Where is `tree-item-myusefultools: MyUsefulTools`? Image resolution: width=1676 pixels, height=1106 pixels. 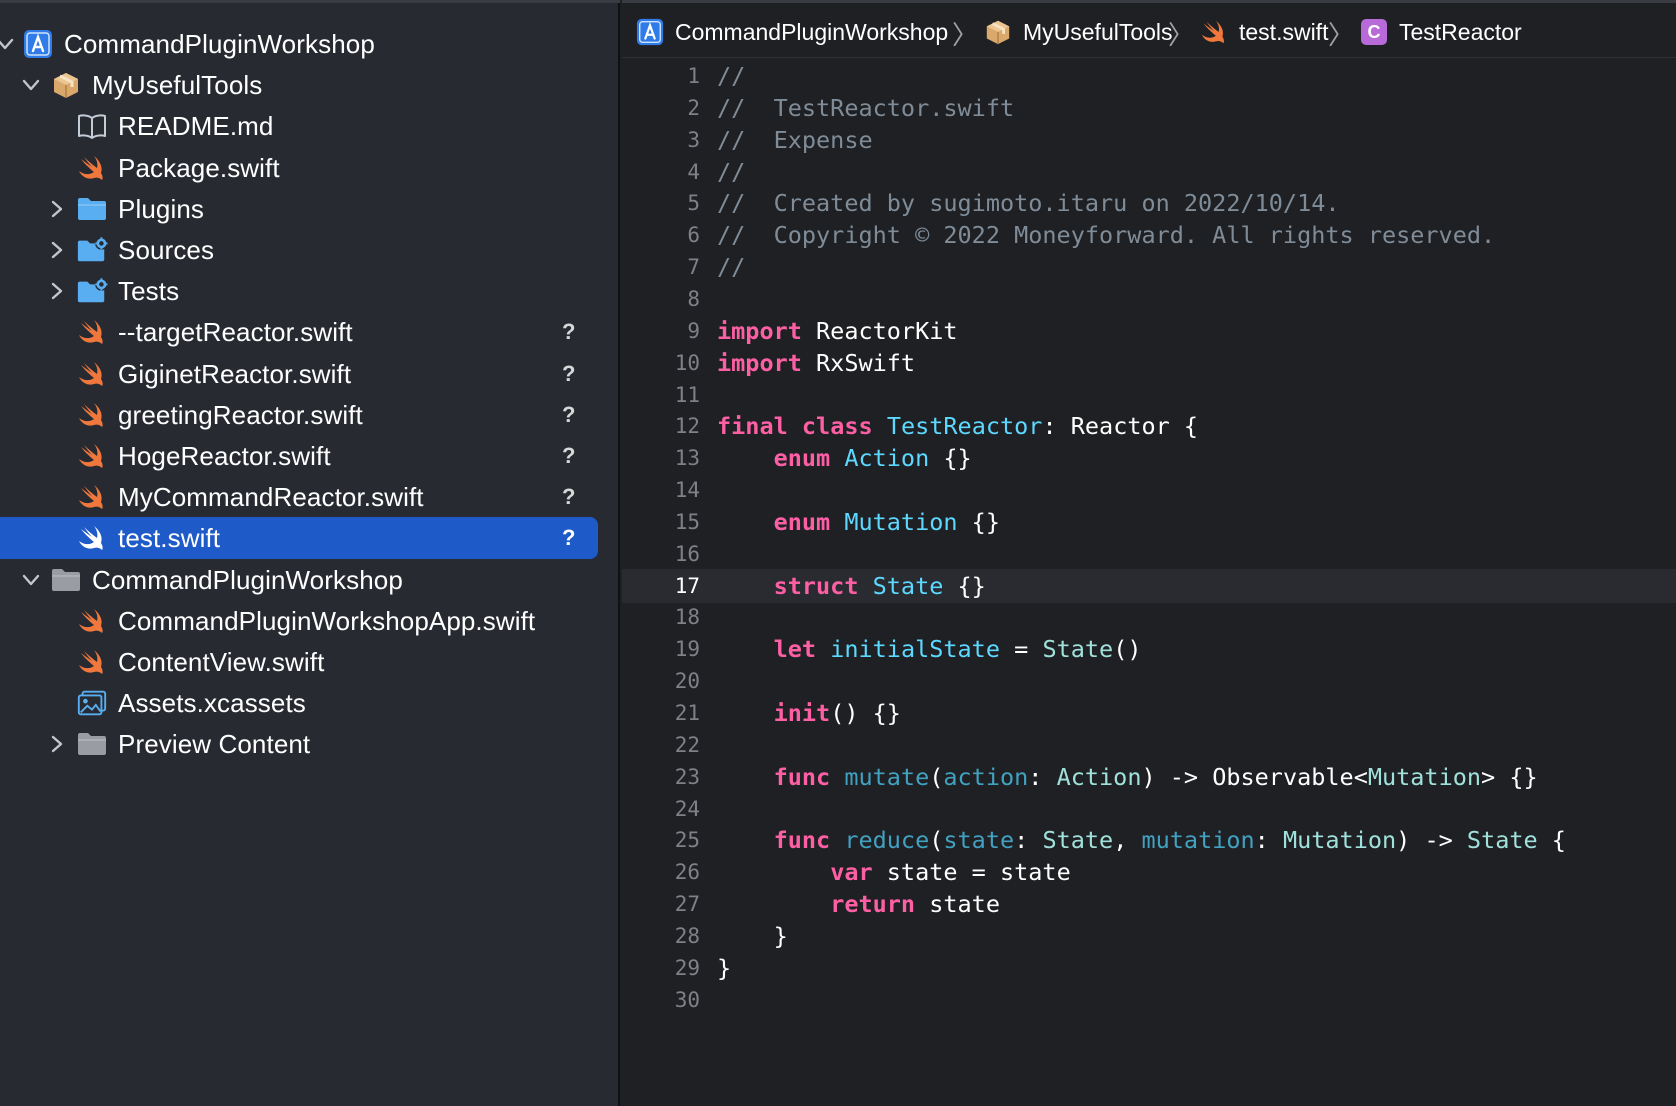 tree-item-myusefultools: MyUsefulTools is located at coordinates (300, 85).